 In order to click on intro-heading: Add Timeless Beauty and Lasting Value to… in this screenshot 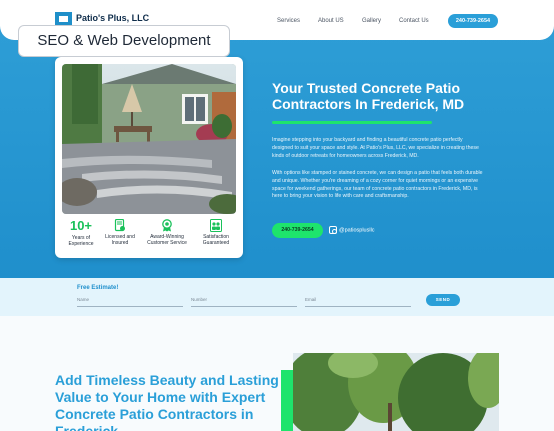, I will do `click(167, 401)`.